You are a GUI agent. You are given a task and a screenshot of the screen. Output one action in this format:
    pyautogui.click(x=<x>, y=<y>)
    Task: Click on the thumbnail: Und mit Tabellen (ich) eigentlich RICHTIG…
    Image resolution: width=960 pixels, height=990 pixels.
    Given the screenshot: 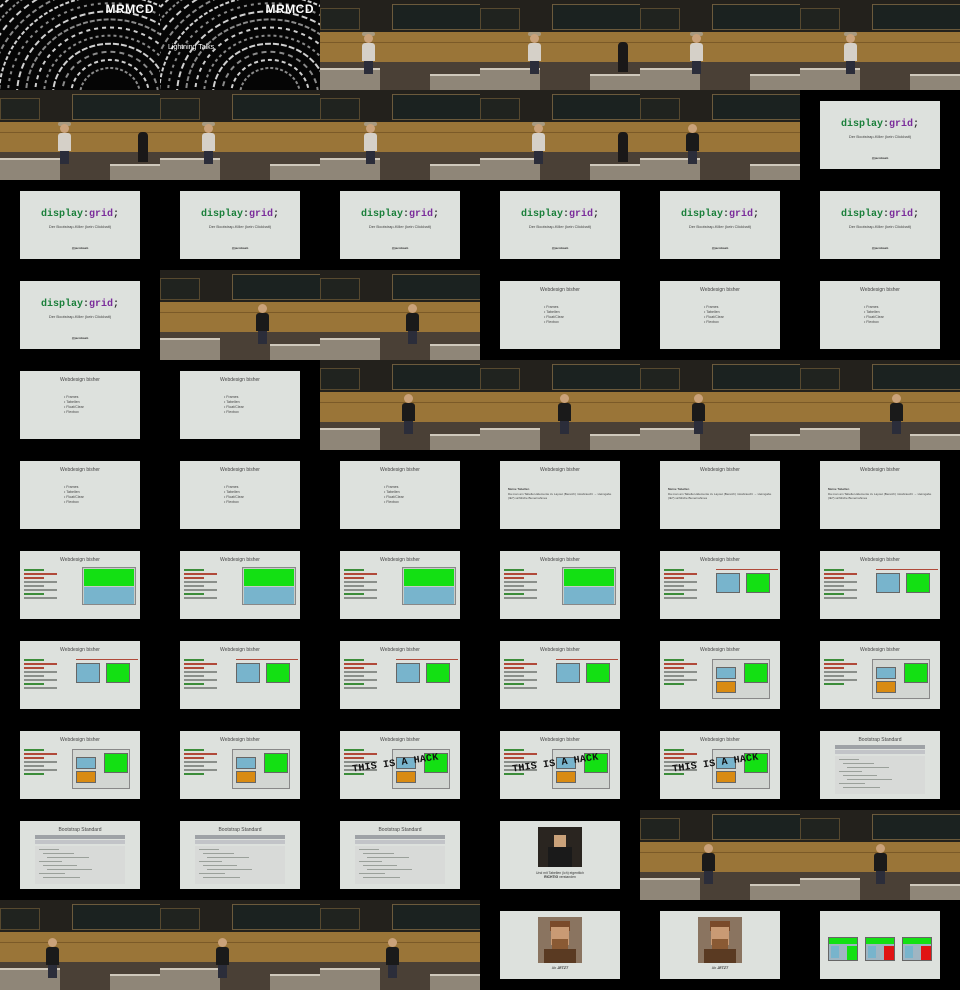 What is the action you would take?
    pyautogui.click(x=560, y=855)
    